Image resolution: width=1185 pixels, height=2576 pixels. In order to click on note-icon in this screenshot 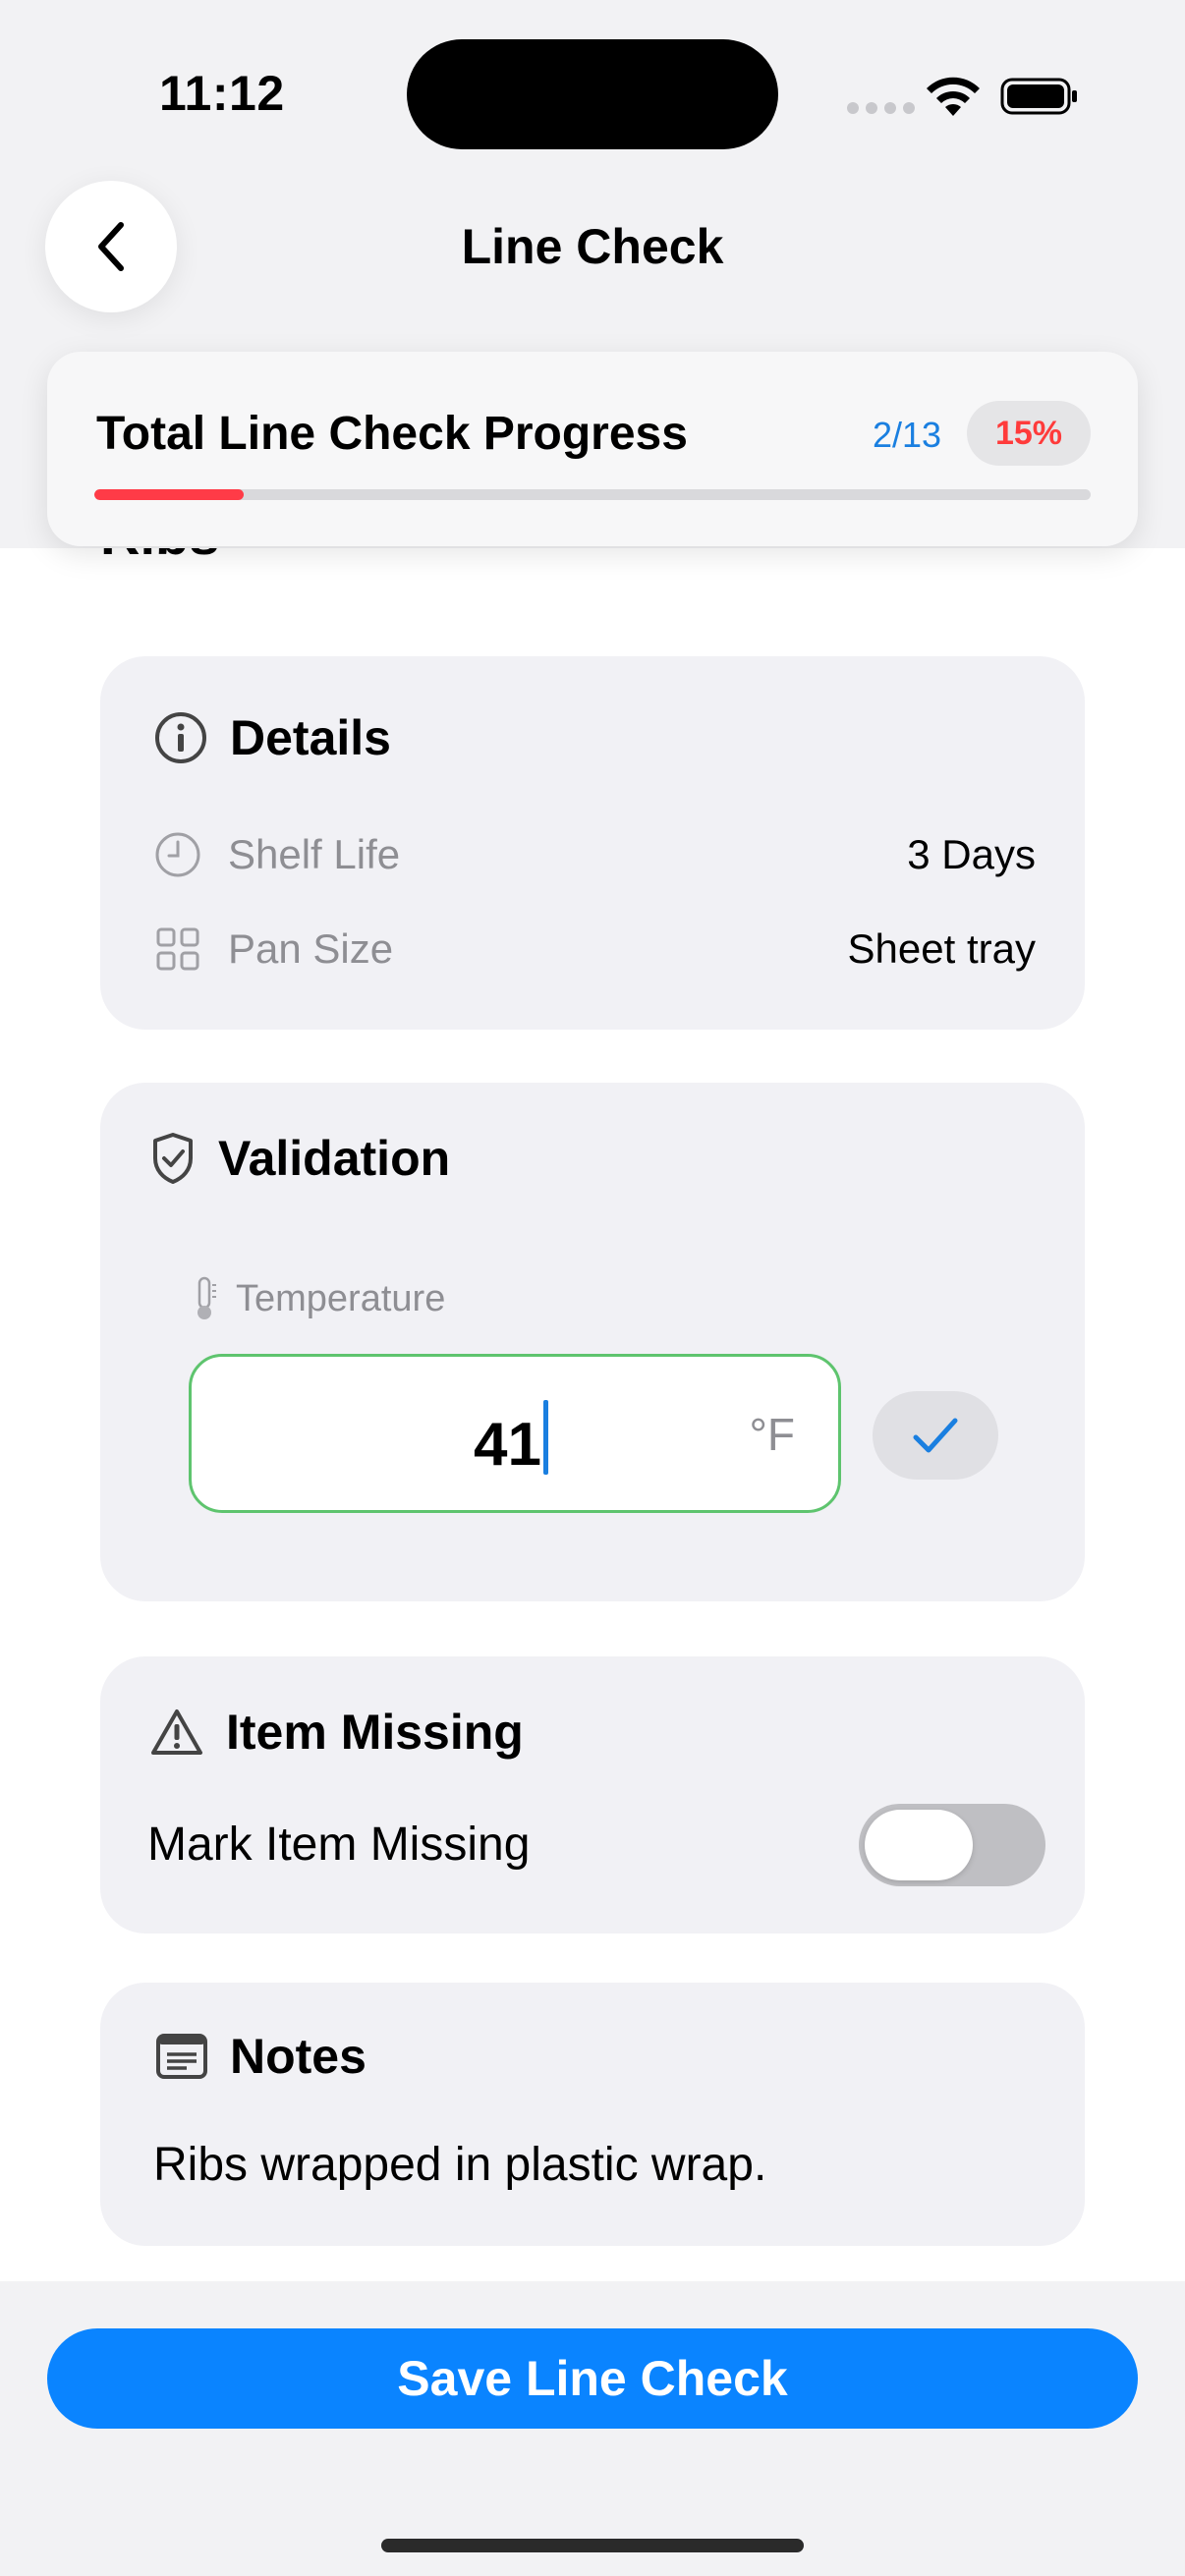, I will do `click(182, 2056)`.